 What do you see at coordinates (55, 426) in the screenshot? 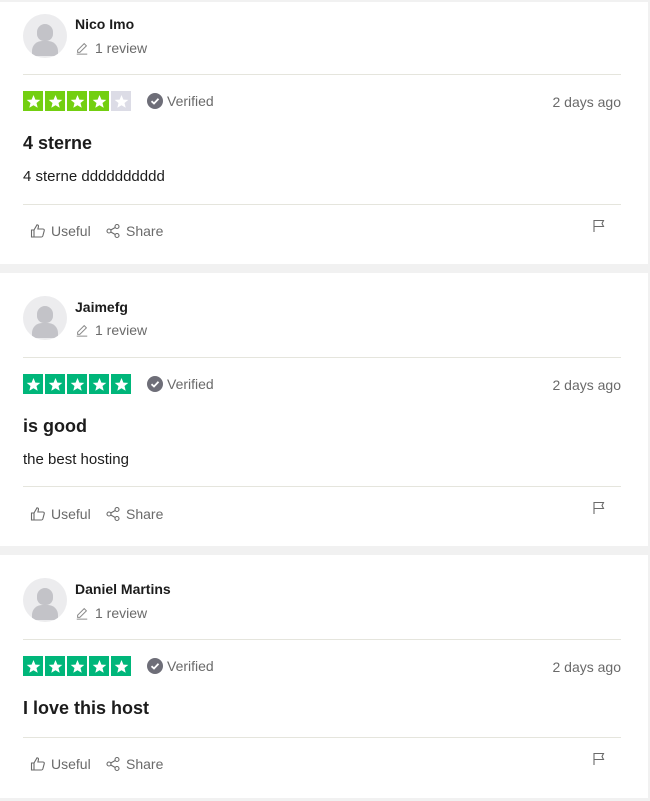
I see `review-title: is good` at bounding box center [55, 426].